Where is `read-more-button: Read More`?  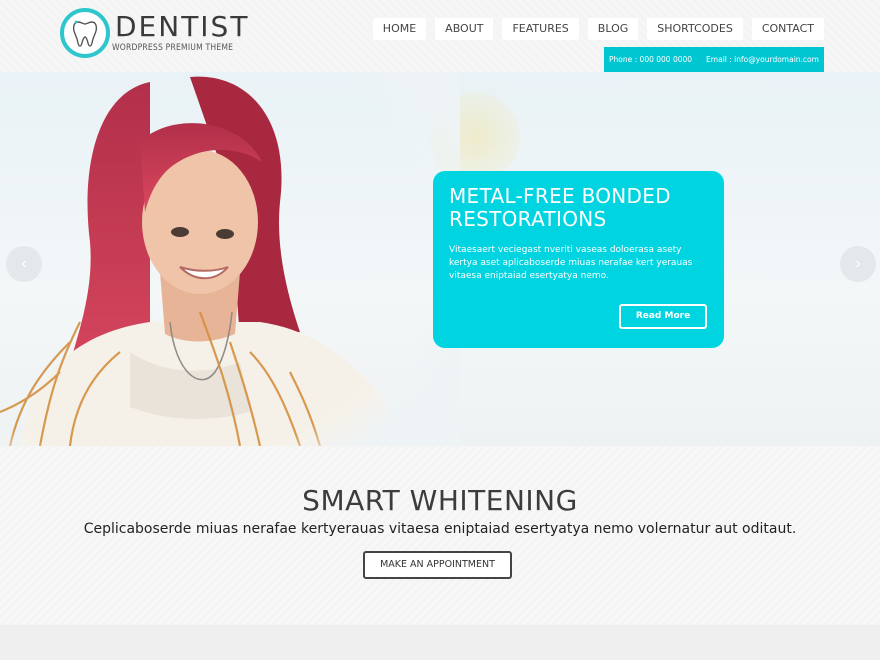 read-more-button: Read More is located at coordinates (663, 316).